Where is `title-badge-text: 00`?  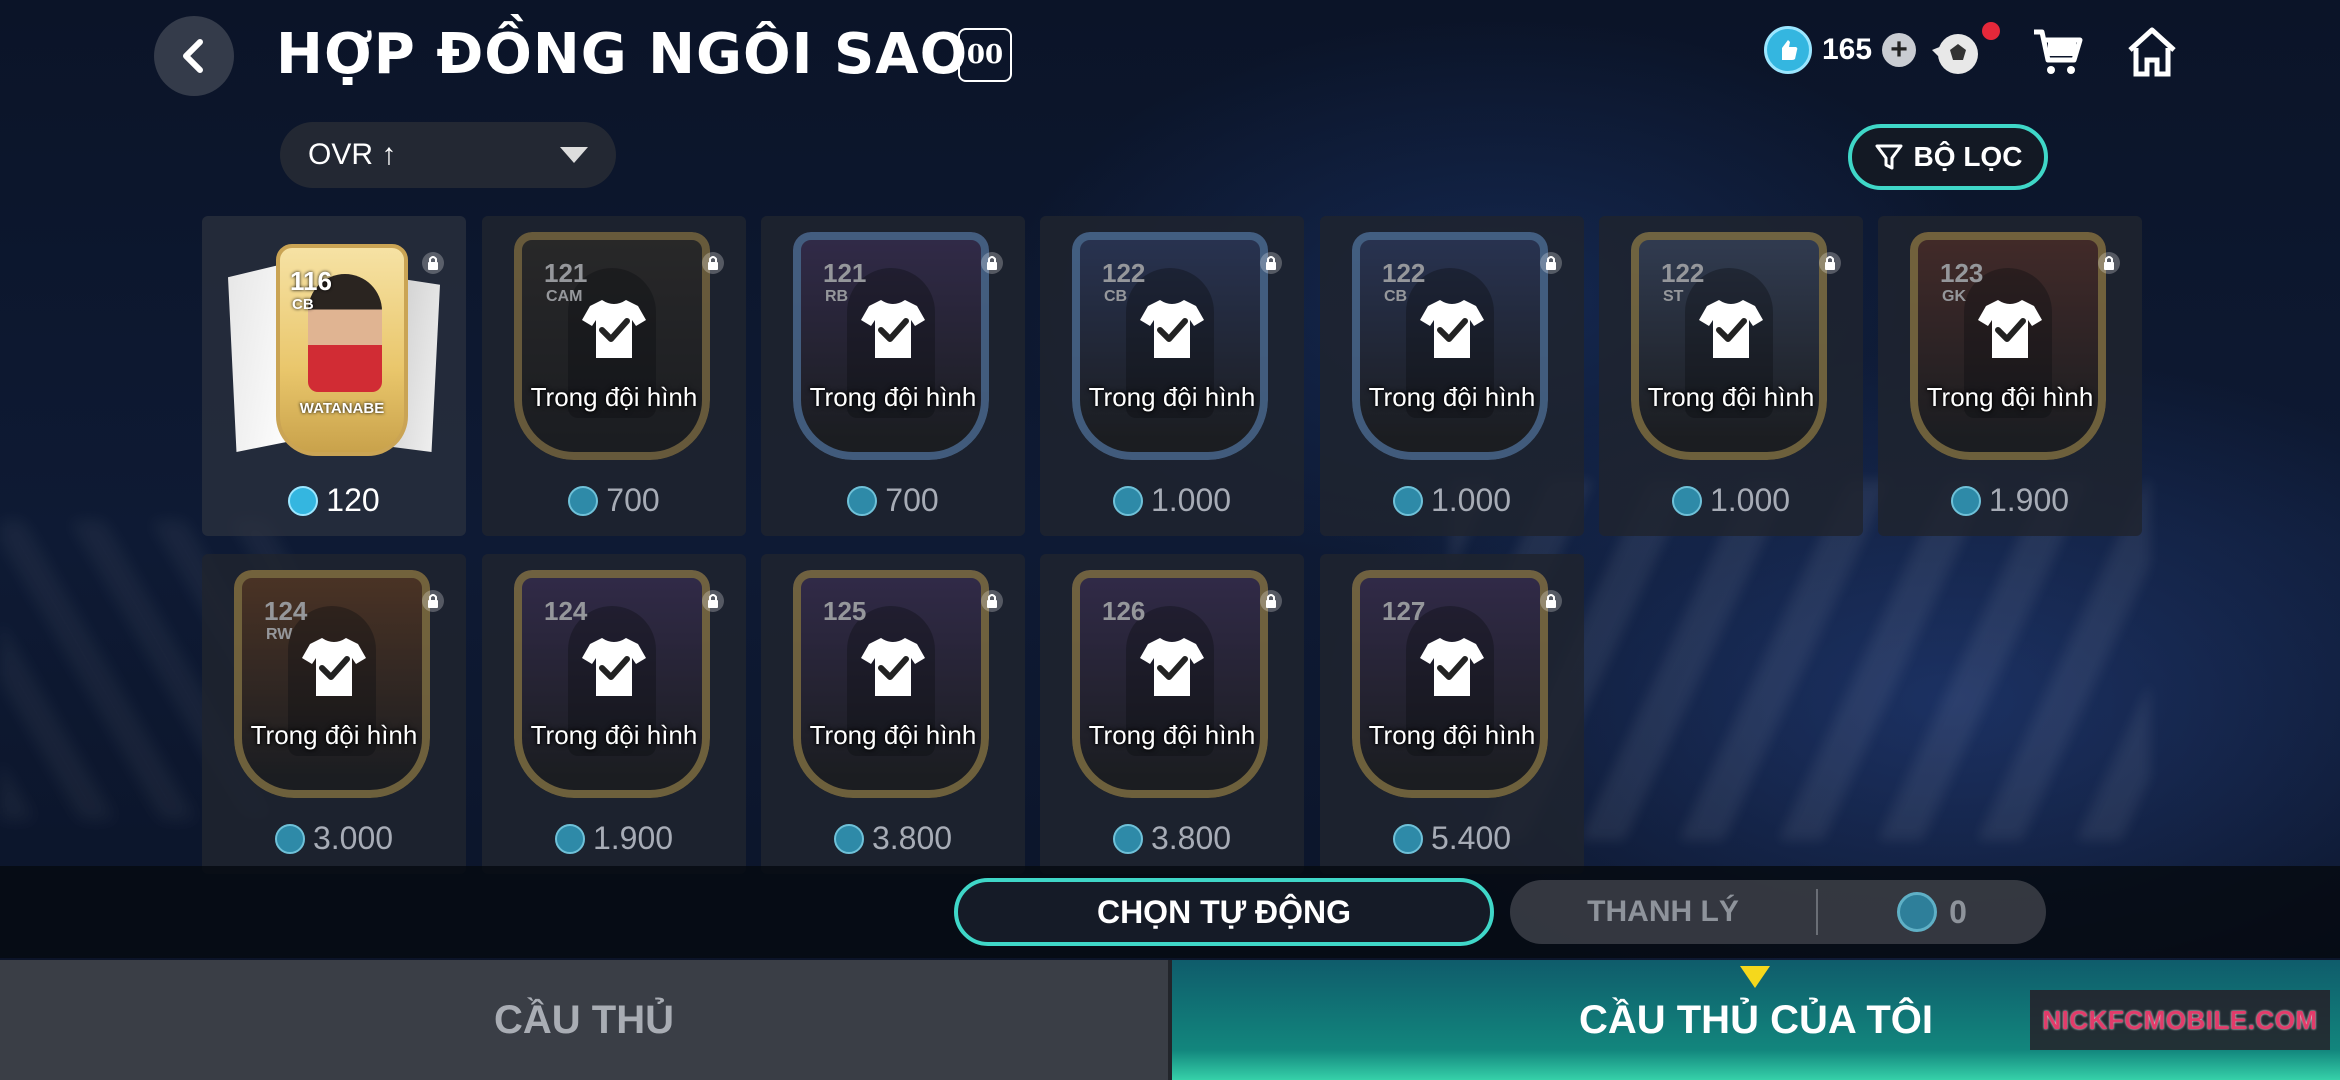
title-badge-text: 00 is located at coordinates (985, 55).